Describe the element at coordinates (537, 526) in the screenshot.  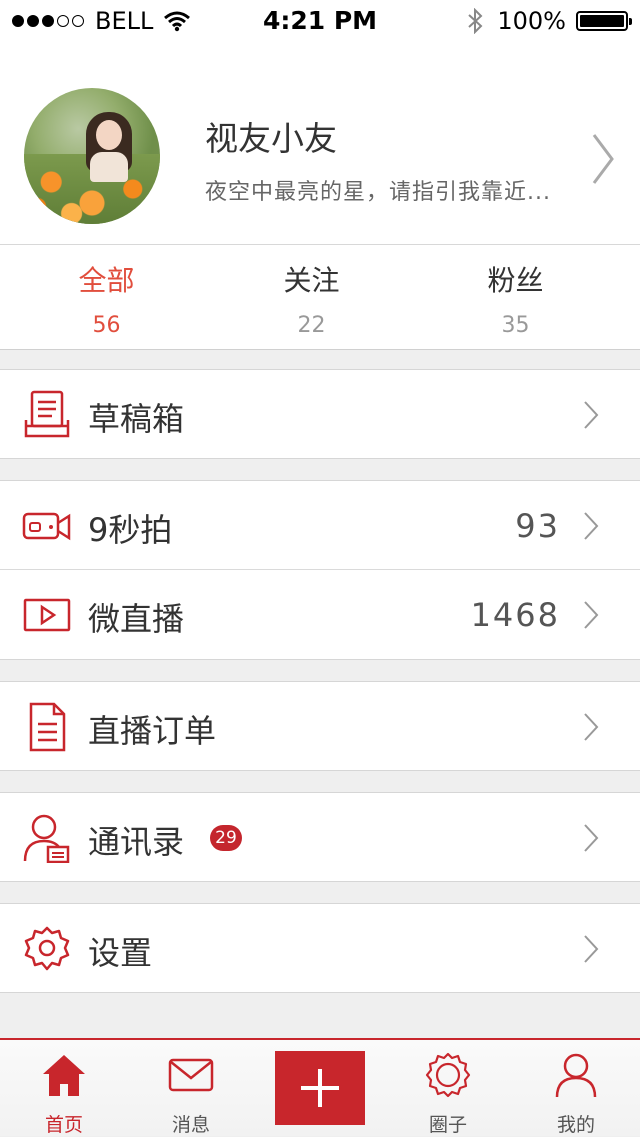
I see `nine-sec-count: 93` at that location.